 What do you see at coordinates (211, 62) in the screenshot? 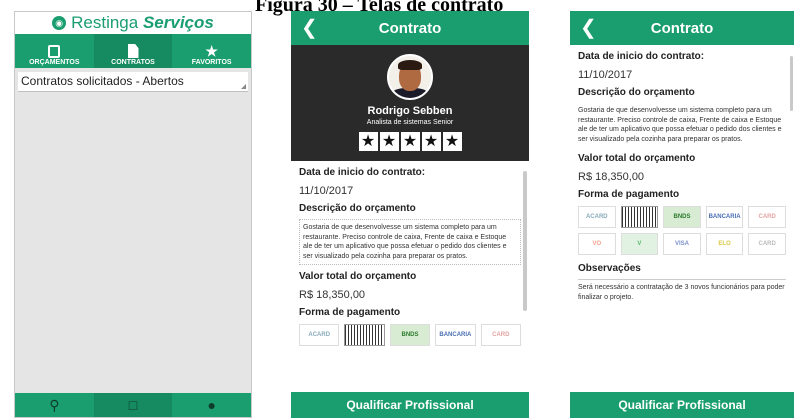
I see `tab-favoritos-label: FAVORITOS` at bounding box center [211, 62].